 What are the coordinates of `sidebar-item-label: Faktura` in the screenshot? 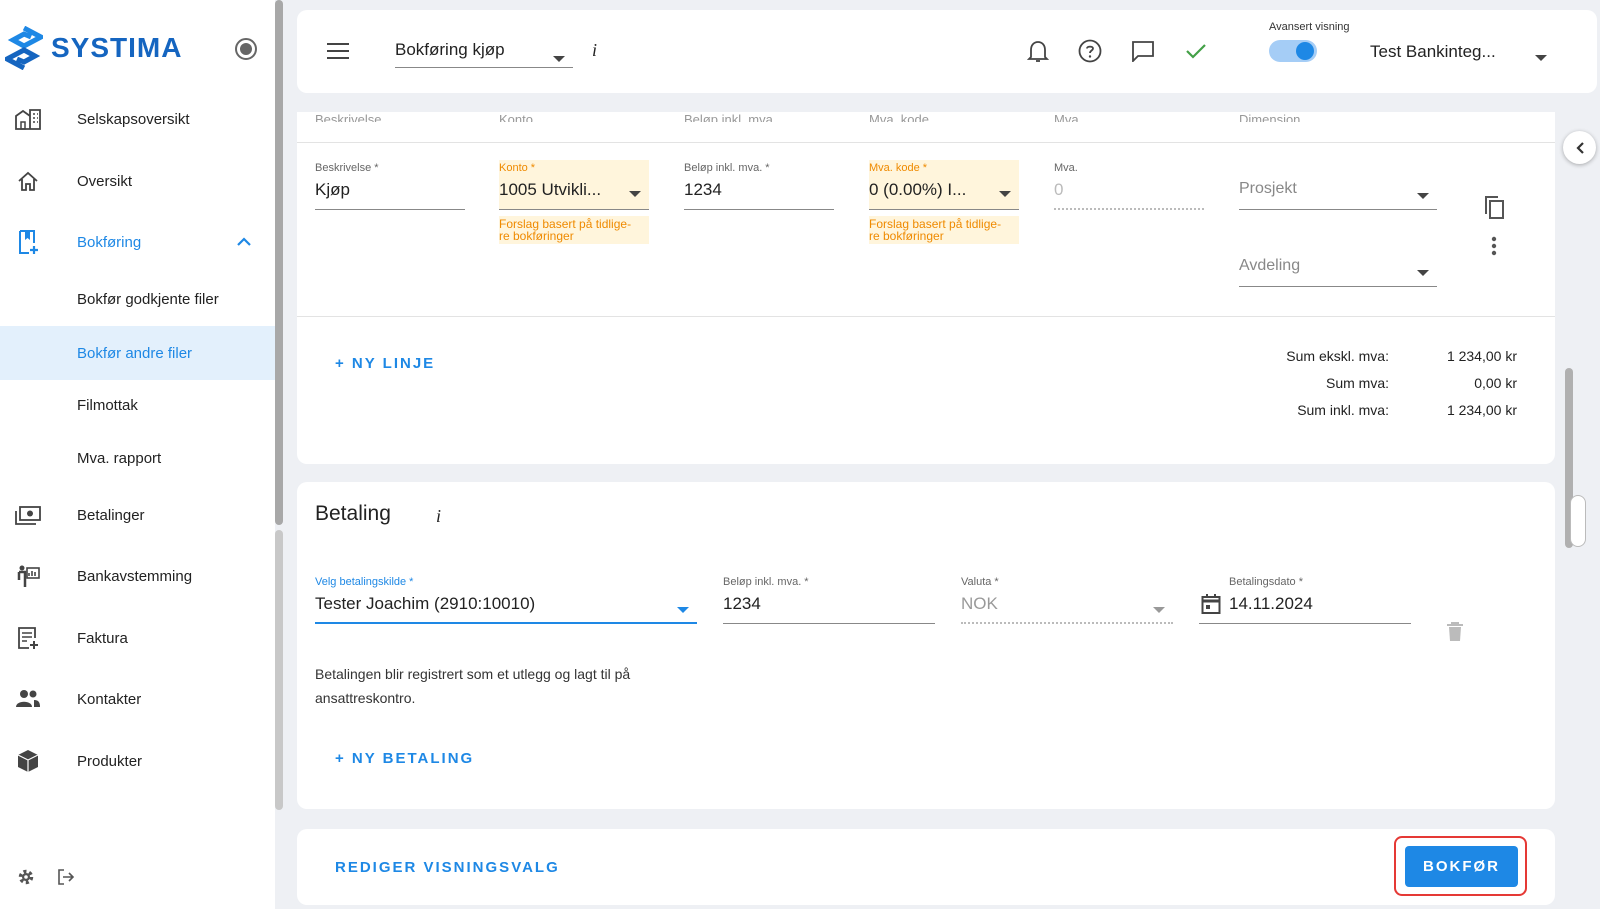 It's located at (102, 638).